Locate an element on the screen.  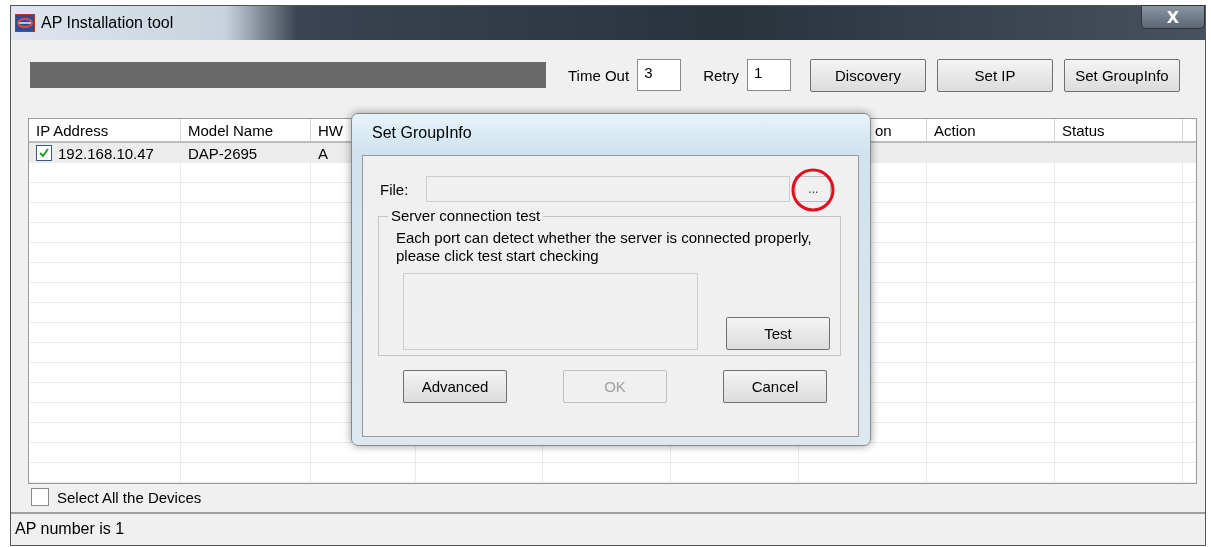
description-text: Each port can detect whether the server is connected properly, please click test start checking is located at coordinates (604, 247).